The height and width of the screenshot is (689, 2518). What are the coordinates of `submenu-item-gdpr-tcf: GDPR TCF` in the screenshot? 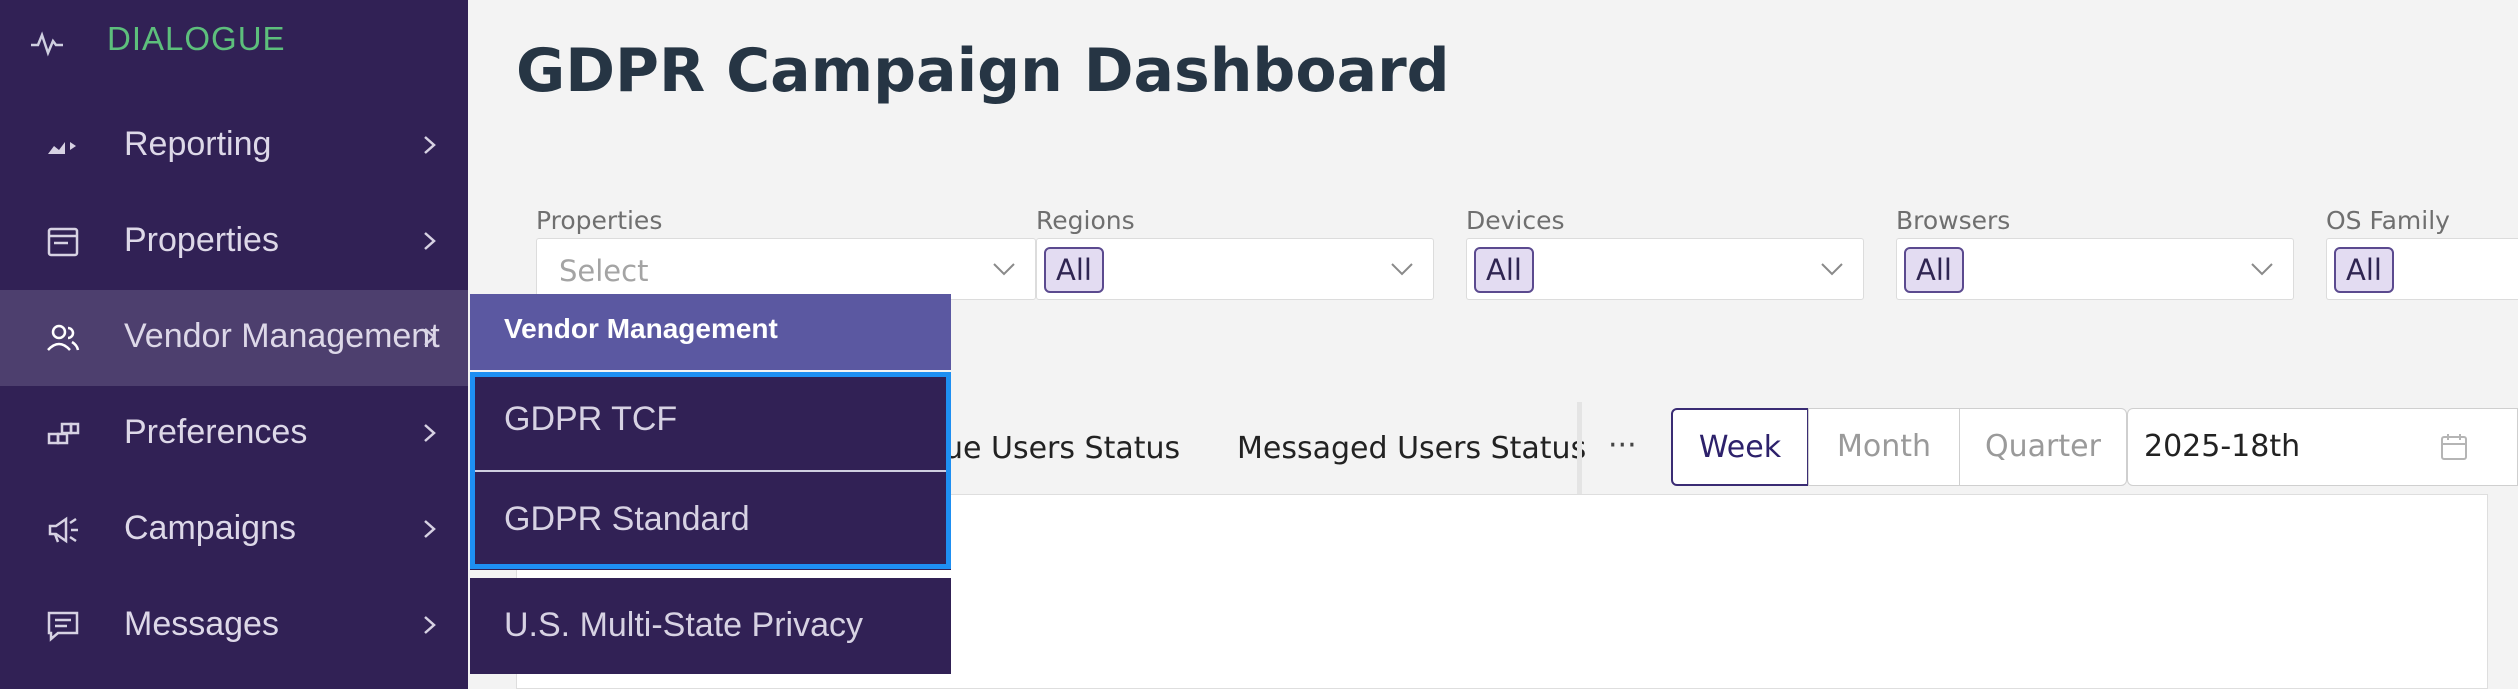 It's located at (710, 421).